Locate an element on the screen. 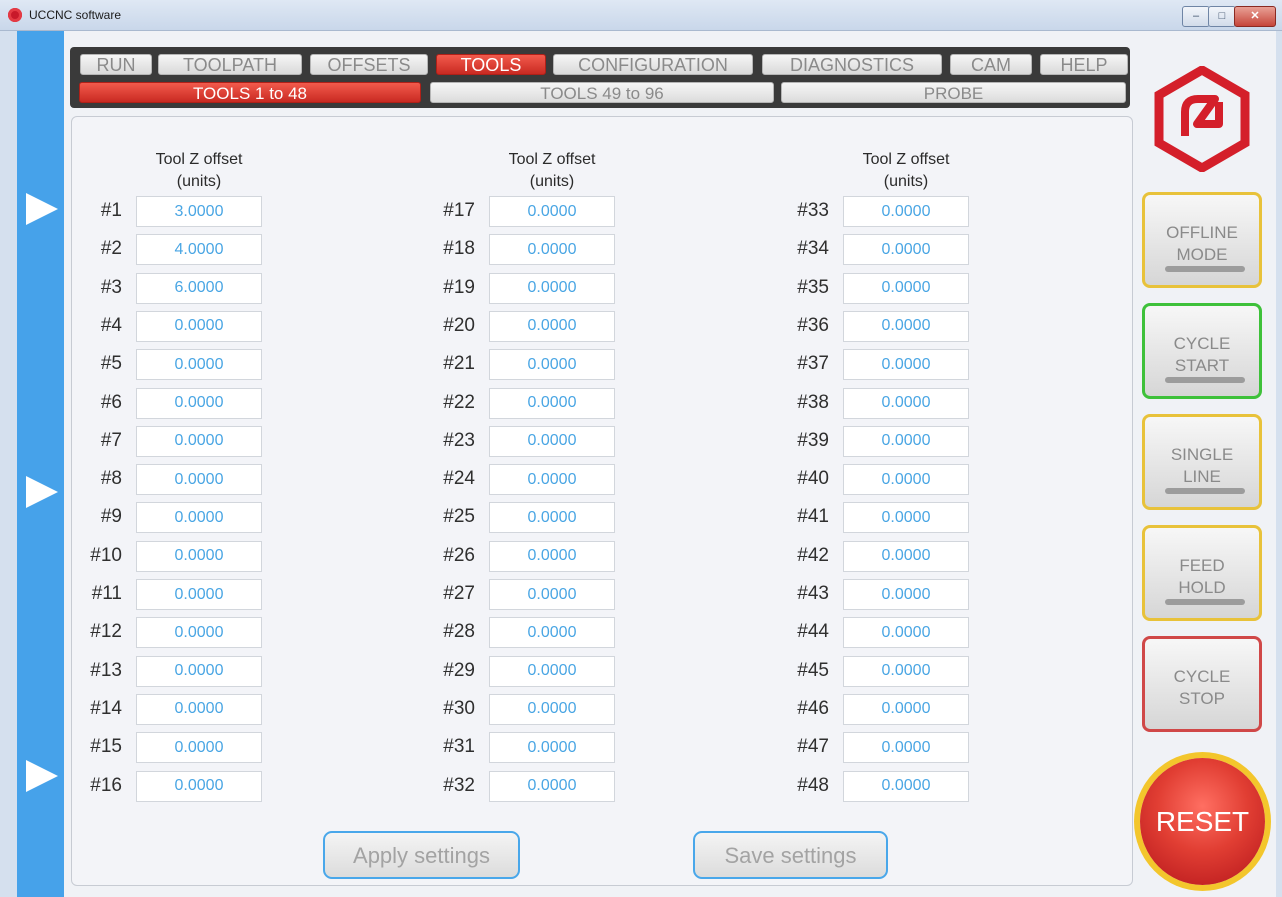  column-header-title: Tool Z offset is located at coordinates (552, 159).